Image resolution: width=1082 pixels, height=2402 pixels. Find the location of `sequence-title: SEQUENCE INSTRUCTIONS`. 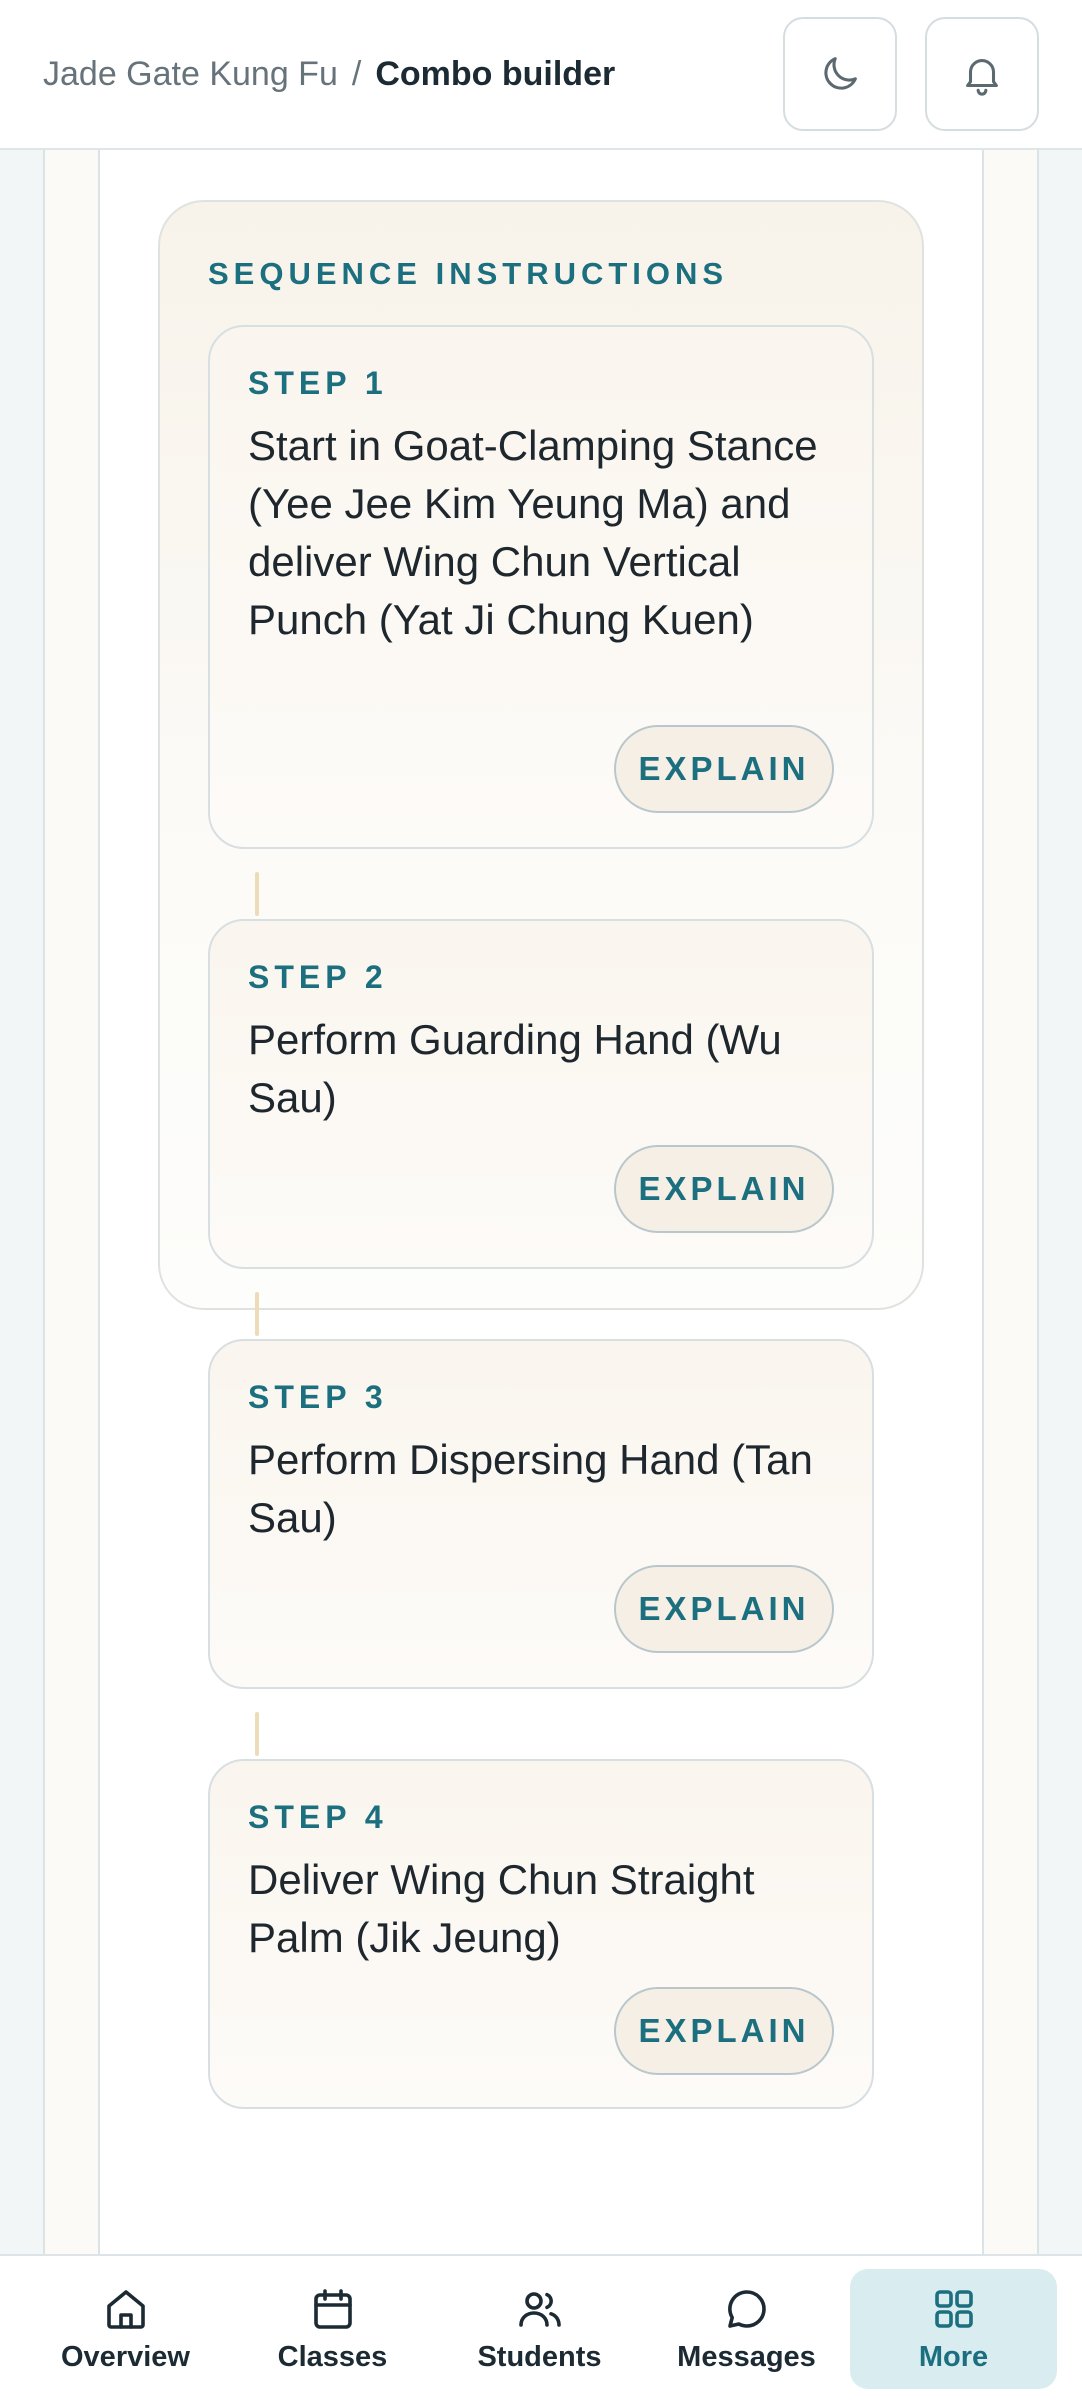

sequence-title: SEQUENCE INSTRUCTIONS is located at coordinates (468, 273).